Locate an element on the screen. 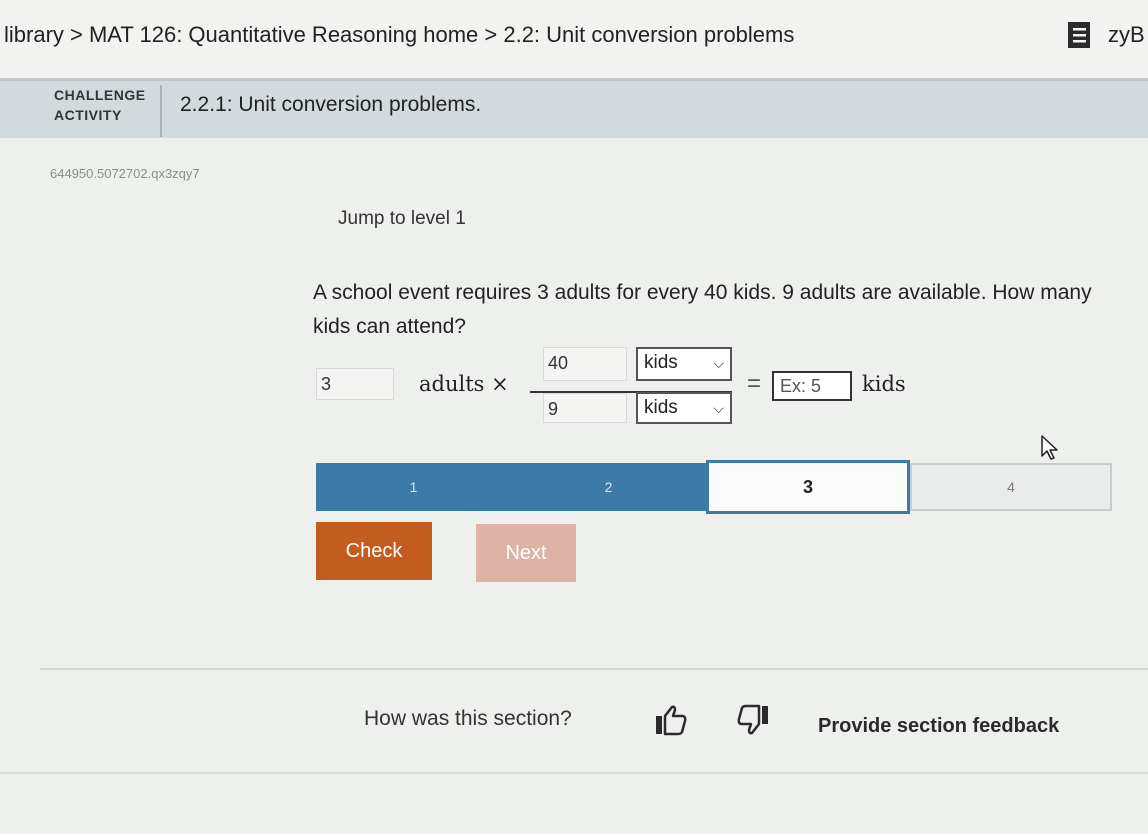 Image resolution: width=1148 pixels, height=834 pixels. level-2-label: 2 is located at coordinates (608, 487).